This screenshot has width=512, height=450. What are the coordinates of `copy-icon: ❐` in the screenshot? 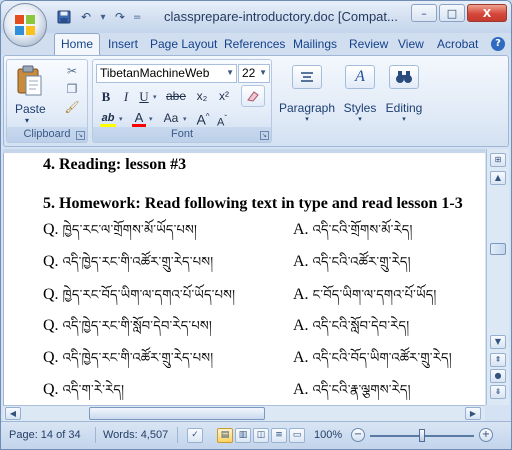 It's located at (72, 90).